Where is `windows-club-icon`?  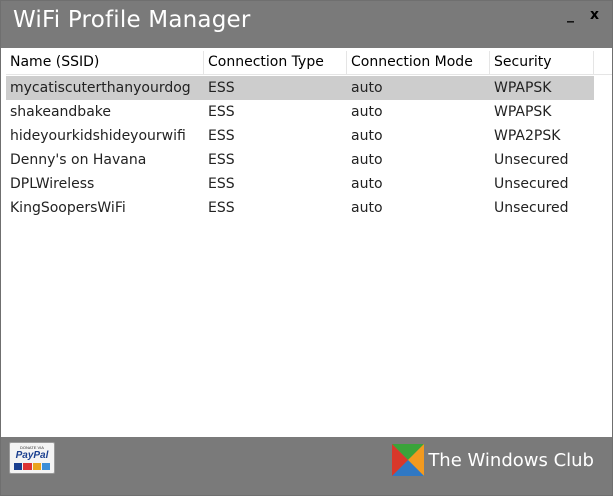
windows-club-icon is located at coordinates (408, 460).